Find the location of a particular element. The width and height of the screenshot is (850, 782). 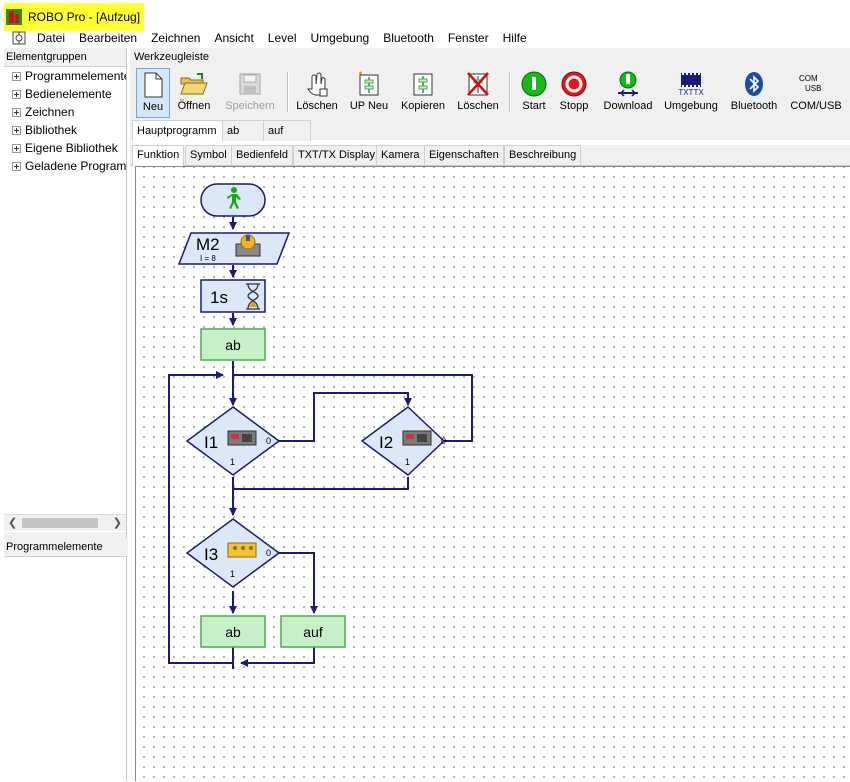

tree-item-bedienelemente: Bedienelemente is located at coordinates (65, 94).